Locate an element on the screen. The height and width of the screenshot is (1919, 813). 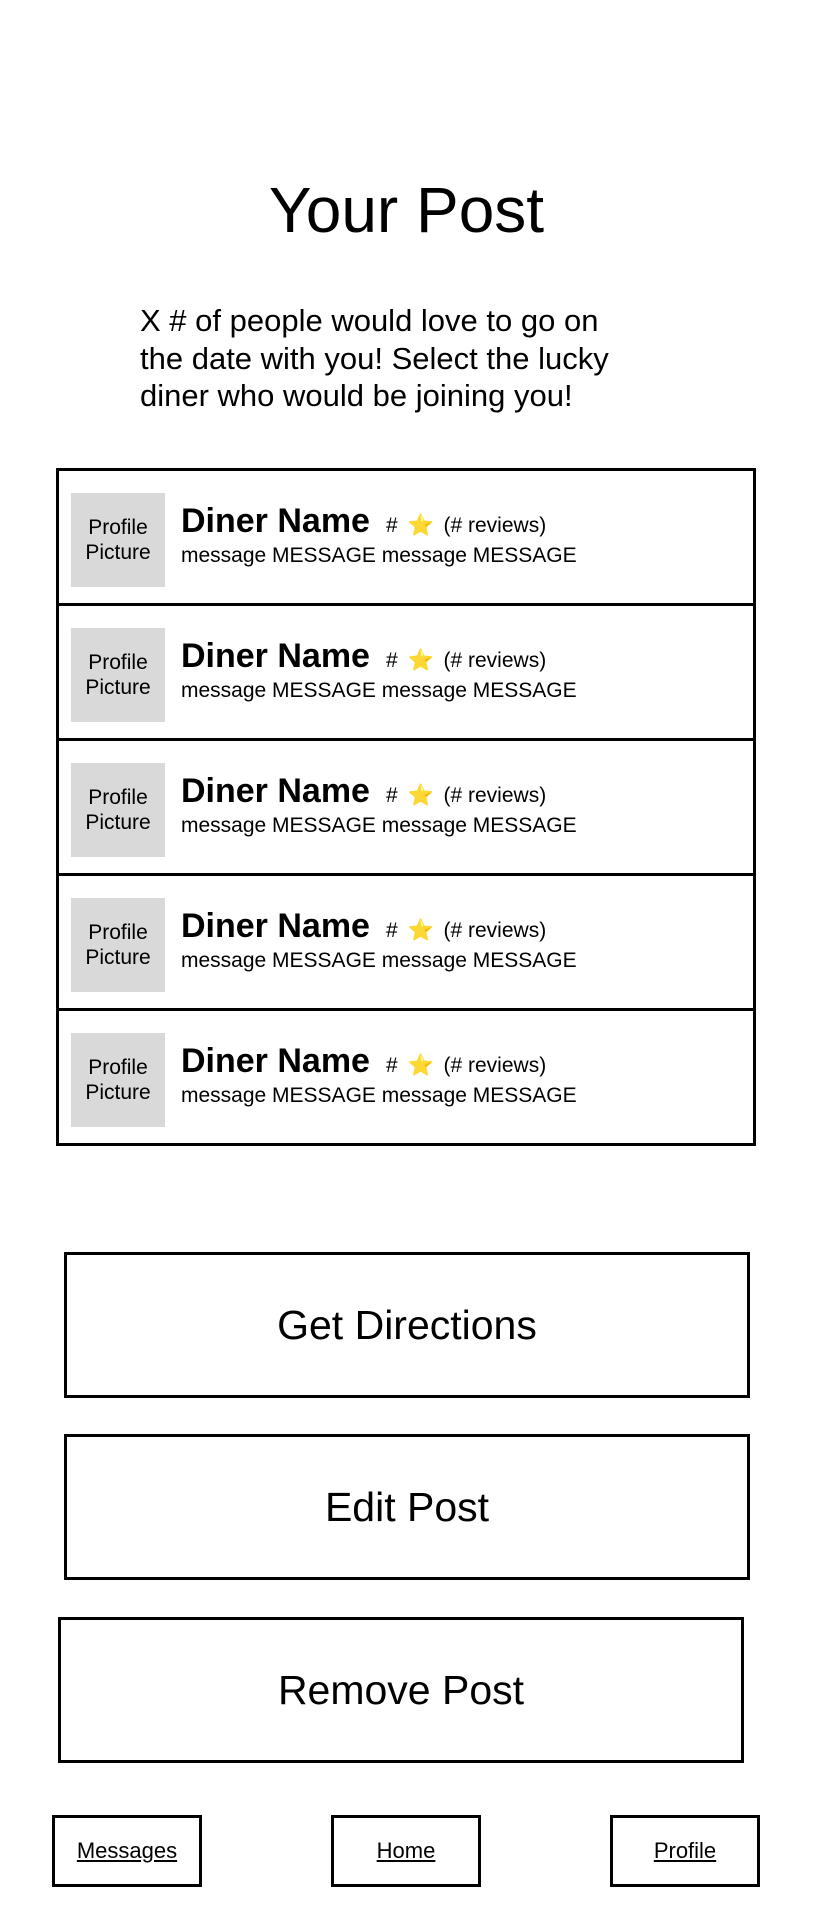
edit-post-button: Edit Post is located at coordinates (407, 1507).